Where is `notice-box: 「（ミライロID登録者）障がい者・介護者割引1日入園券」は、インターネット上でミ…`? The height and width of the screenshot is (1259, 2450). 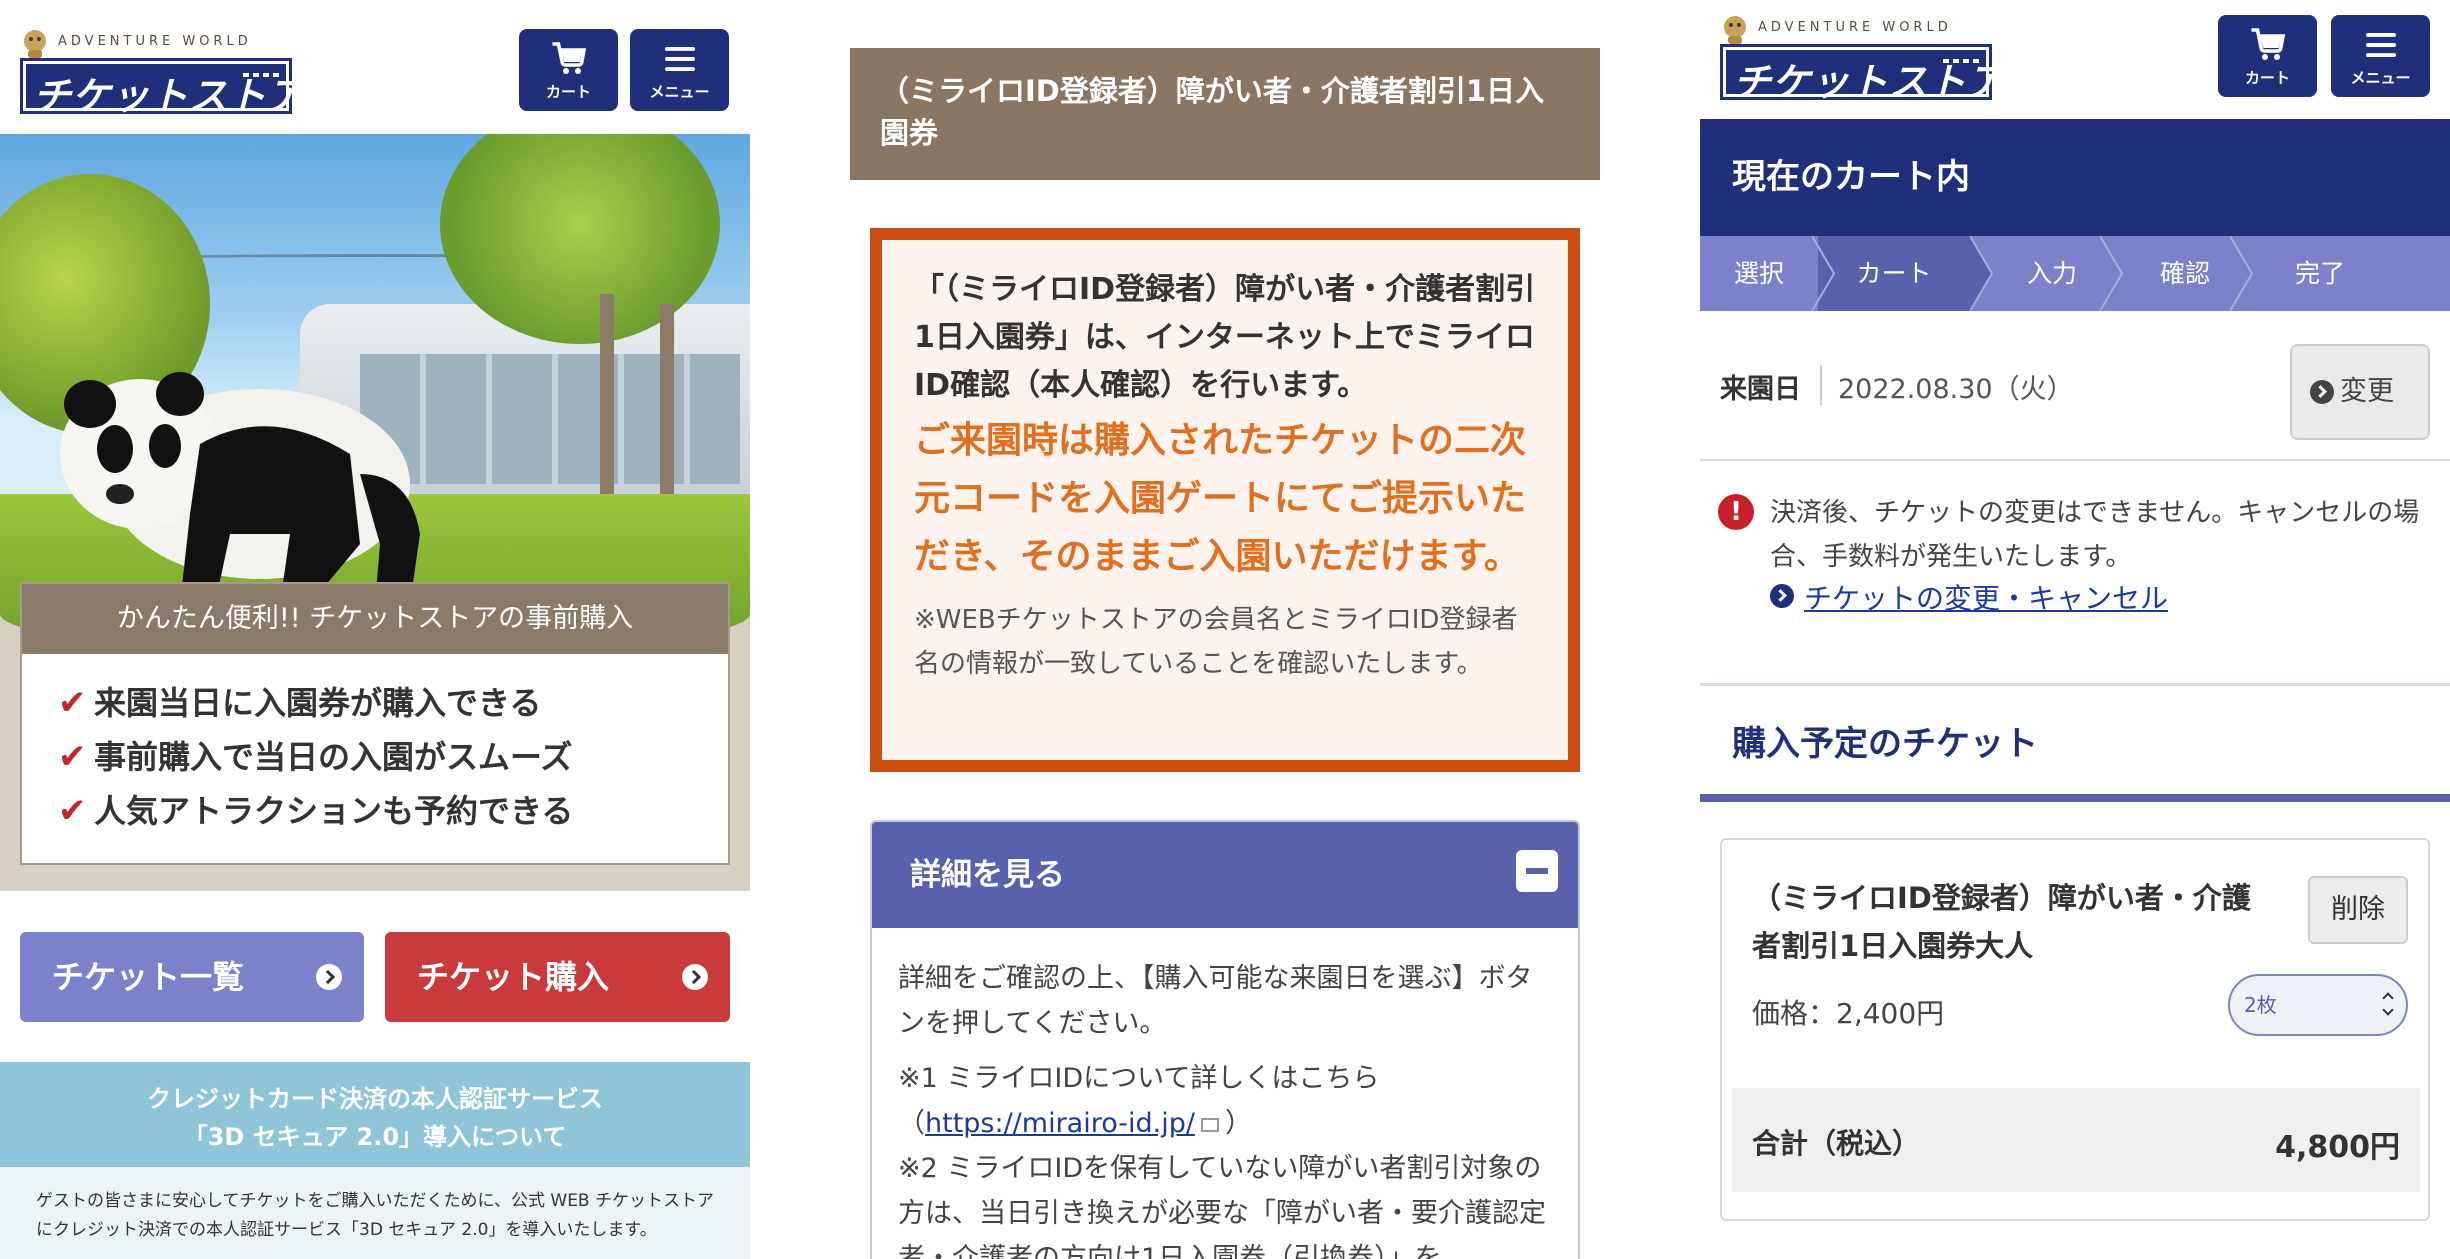 notice-box: 「（ミライロID登録者）障がい者・介護者割引1日入園券」は、インターネット上でミ… is located at coordinates (1225, 500).